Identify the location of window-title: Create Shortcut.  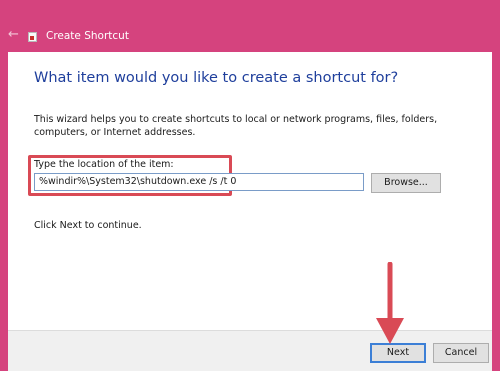
(87, 36).